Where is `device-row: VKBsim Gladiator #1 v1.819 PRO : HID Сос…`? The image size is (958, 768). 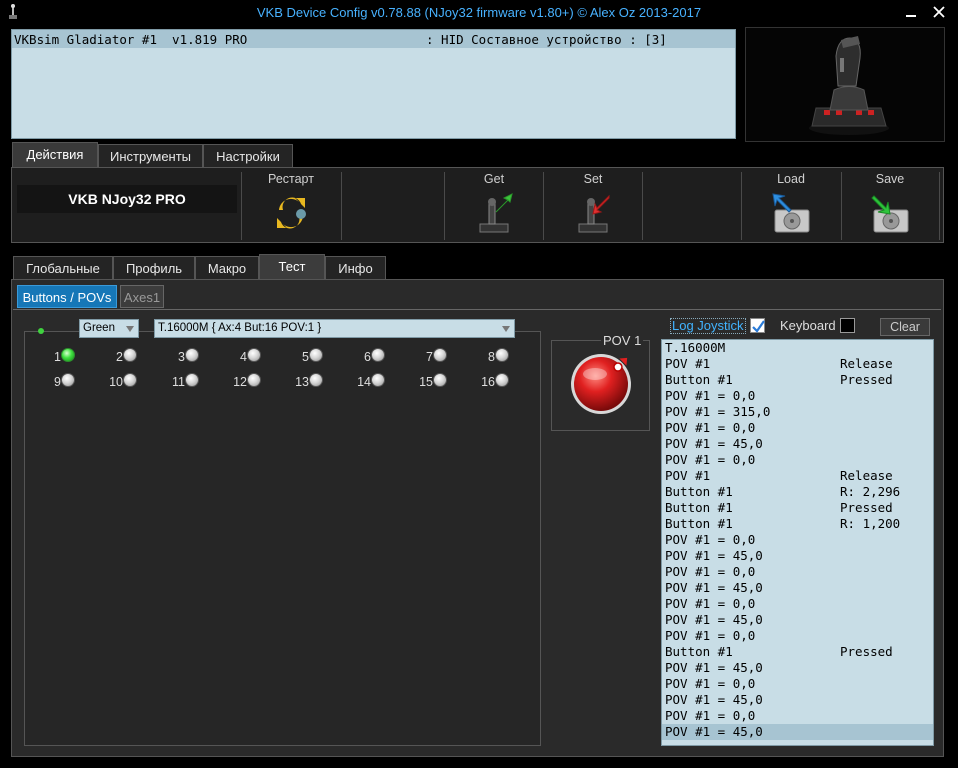 device-row: VKBsim Gladiator #1 v1.819 PRO : HID Сос… is located at coordinates (373, 39).